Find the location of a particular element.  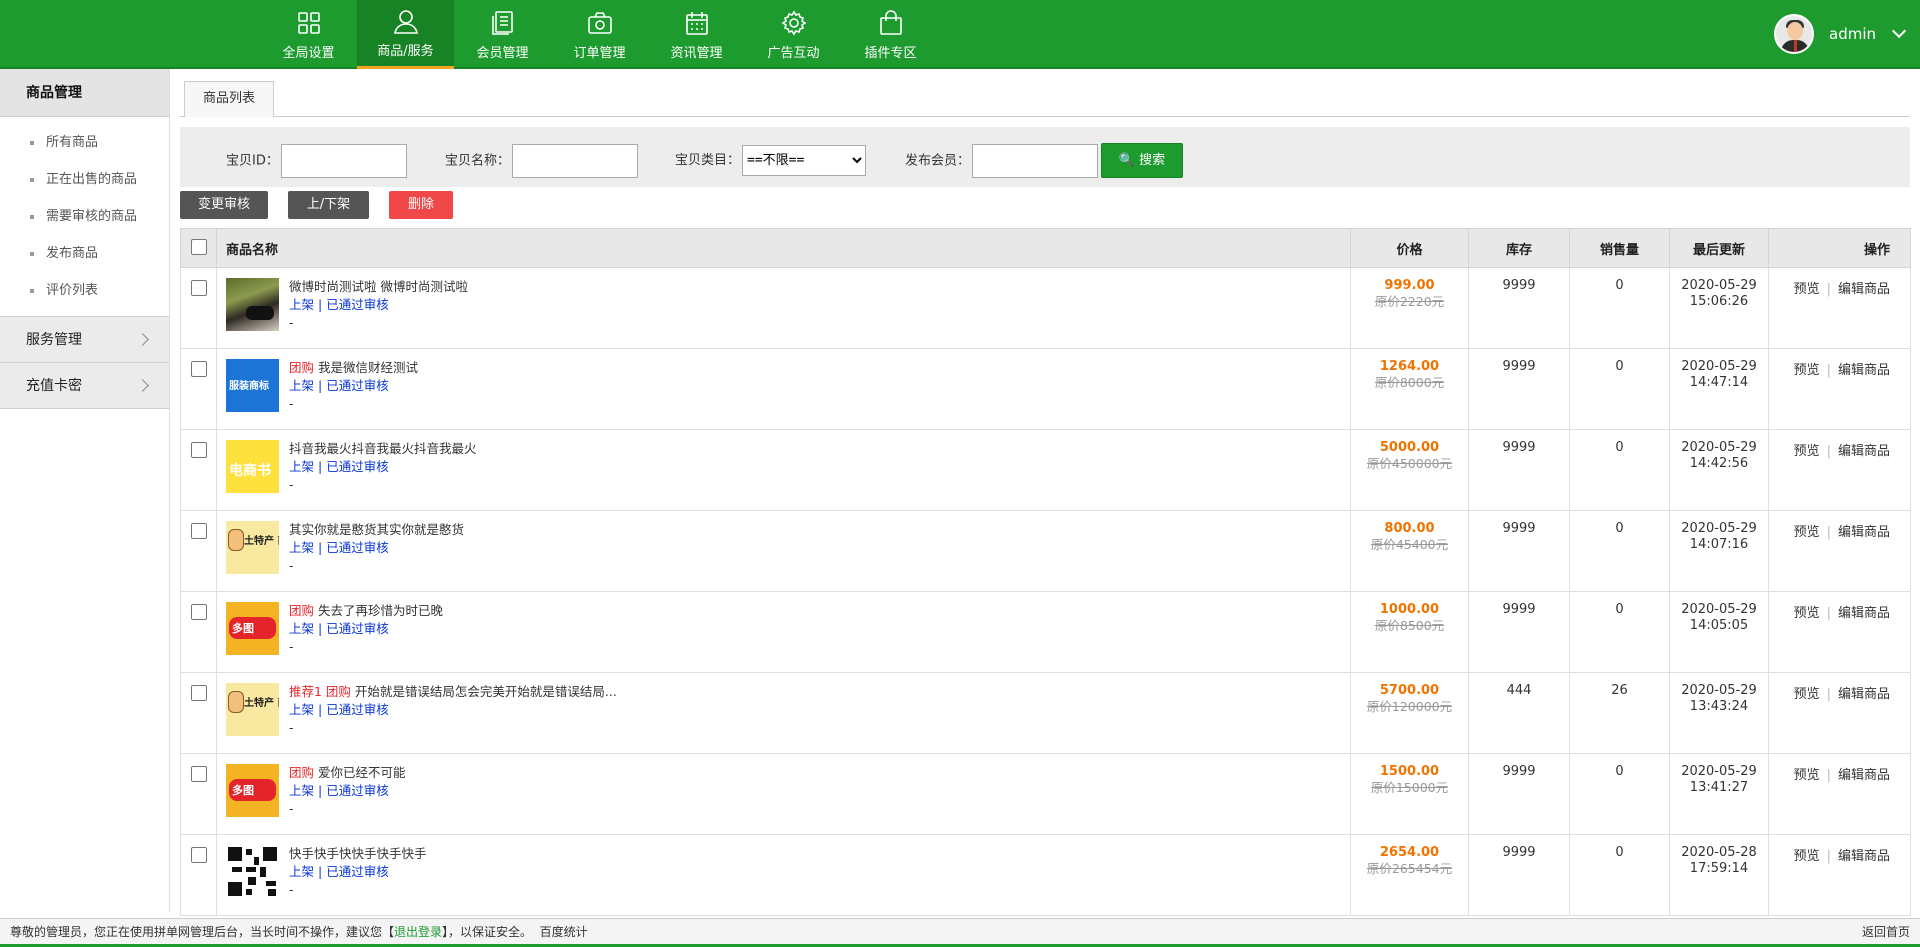

change-review-button: 变更审核 is located at coordinates (224, 205).